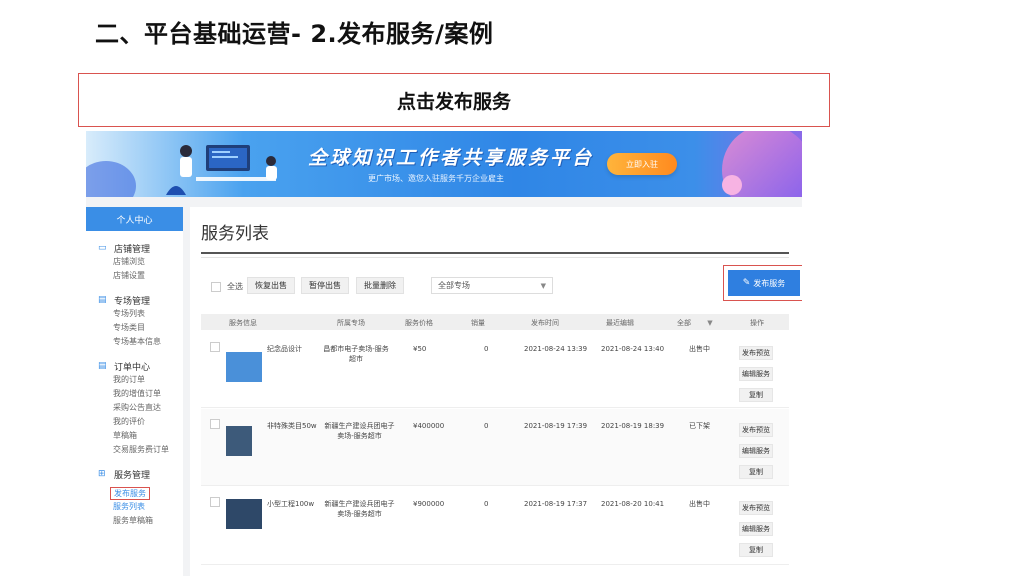  What do you see at coordinates (140, 450) in the screenshot?
I see `sidebar-item-fee-orders: 交易服务费订单` at bounding box center [140, 450].